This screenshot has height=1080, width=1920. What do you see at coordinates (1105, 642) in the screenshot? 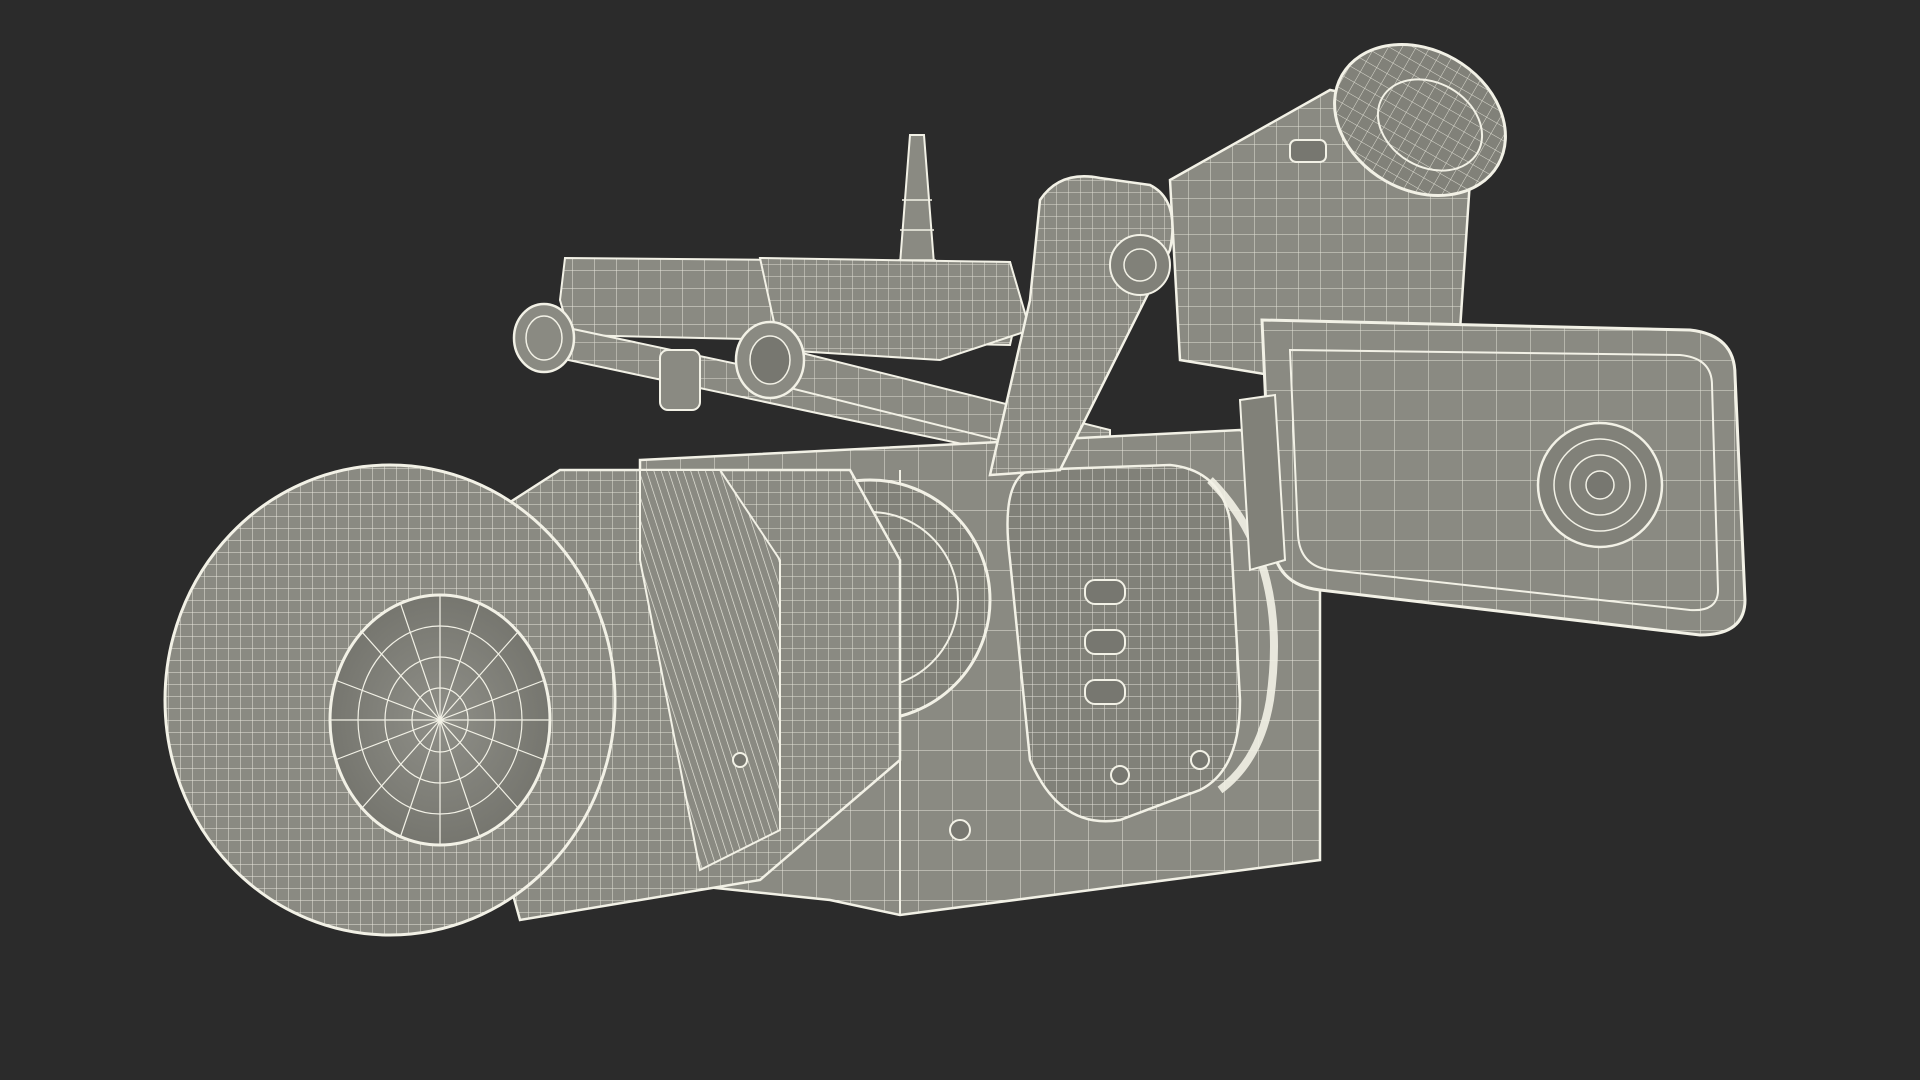
I see `grip-buttons` at bounding box center [1105, 642].